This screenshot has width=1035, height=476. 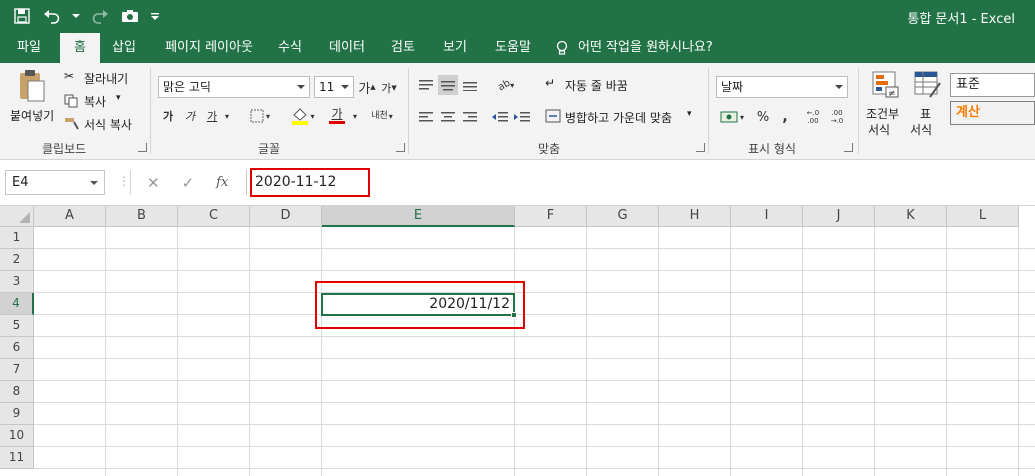 I want to click on tab-file: 파일, so click(x=29, y=48).